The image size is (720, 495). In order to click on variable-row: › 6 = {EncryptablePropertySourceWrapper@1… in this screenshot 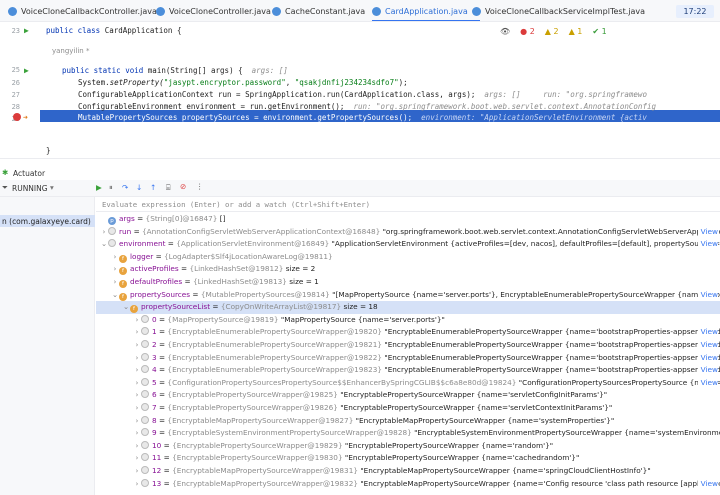, I will do `click(408, 395)`.